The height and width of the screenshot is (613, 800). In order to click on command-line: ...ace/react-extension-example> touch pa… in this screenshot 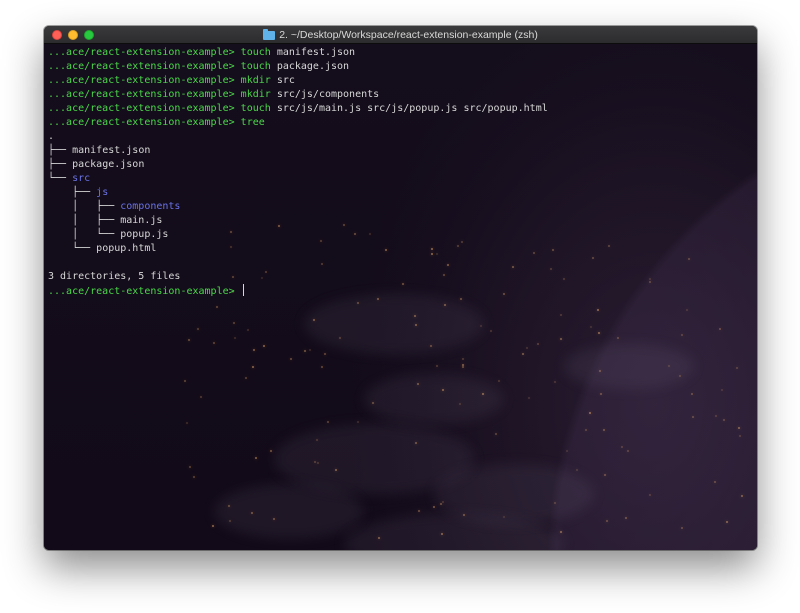, I will do `click(298, 67)`.